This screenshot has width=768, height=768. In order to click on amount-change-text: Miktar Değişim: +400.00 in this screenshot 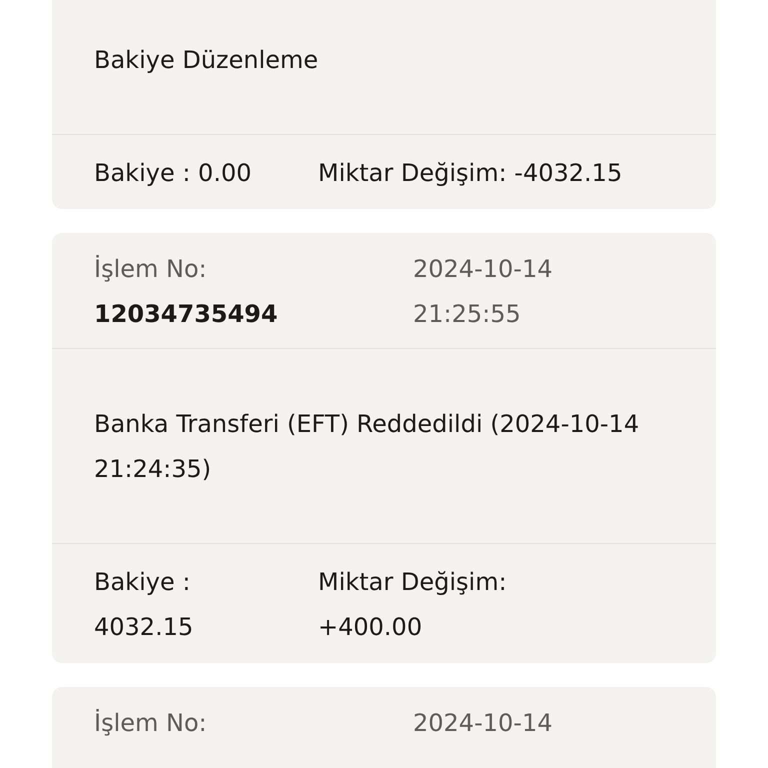, I will do `click(412, 605)`.